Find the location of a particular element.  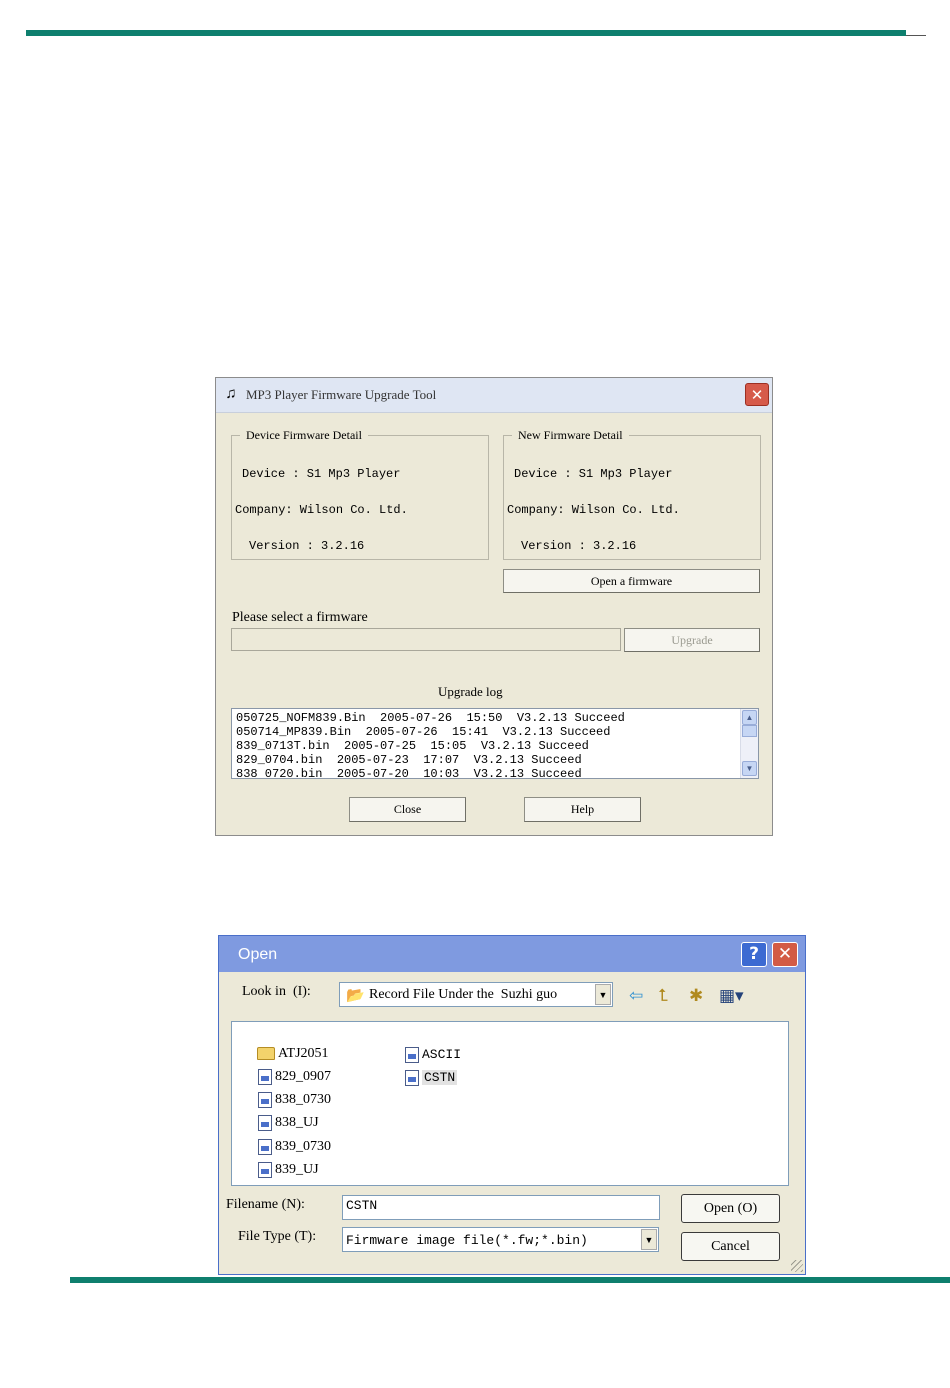

title-bar: ♫ MP3 Player Firmware Upgrade Tool ✕ is located at coordinates (494, 395).